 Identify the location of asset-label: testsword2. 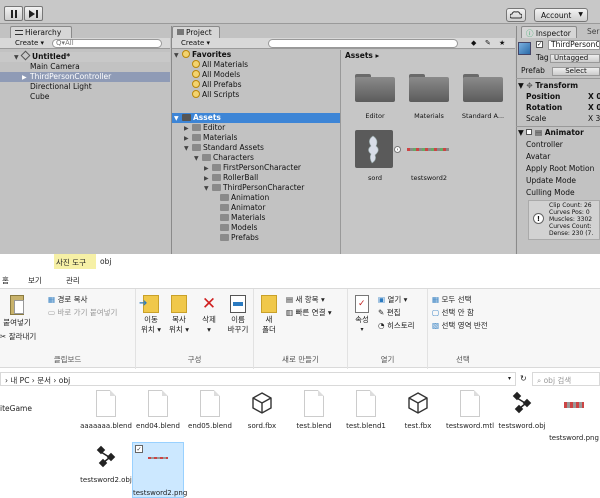
(429, 178).